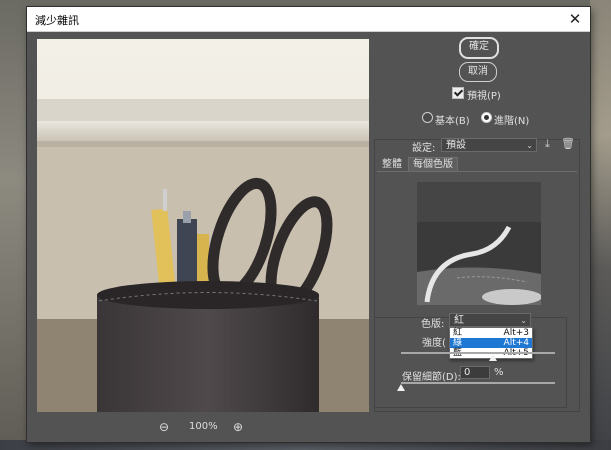  What do you see at coordinates (433, 324) in the screenshot?
I see `channel-label: 色版:` at bounding box center [433, 324].